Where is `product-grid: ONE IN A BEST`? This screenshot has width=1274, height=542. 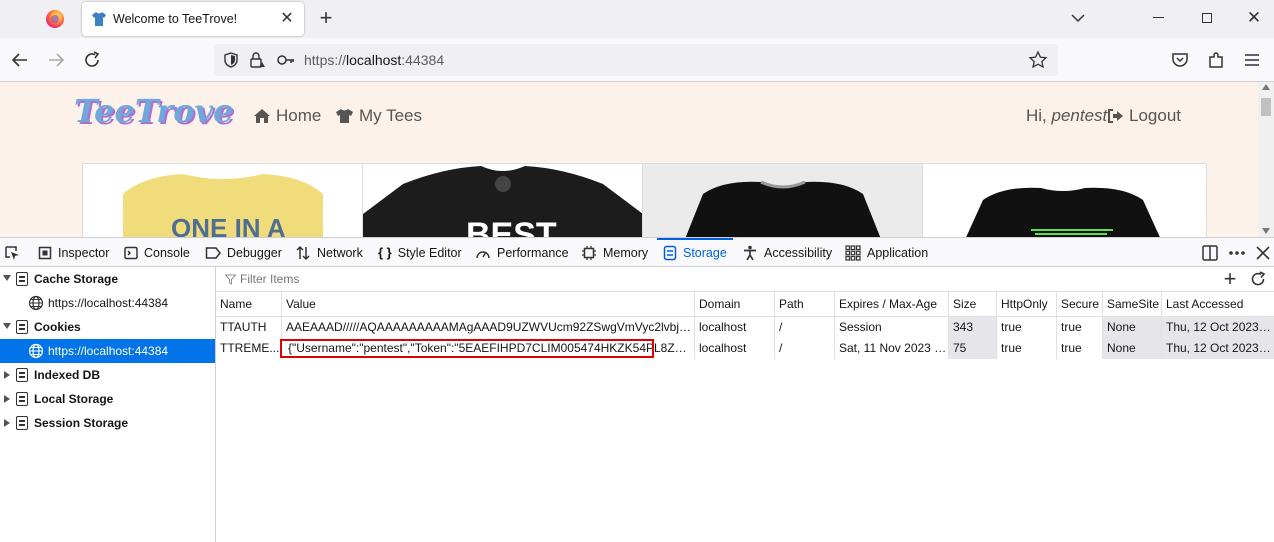
product-grid: ONE IN A BEST is located at coordinates (644, 200).